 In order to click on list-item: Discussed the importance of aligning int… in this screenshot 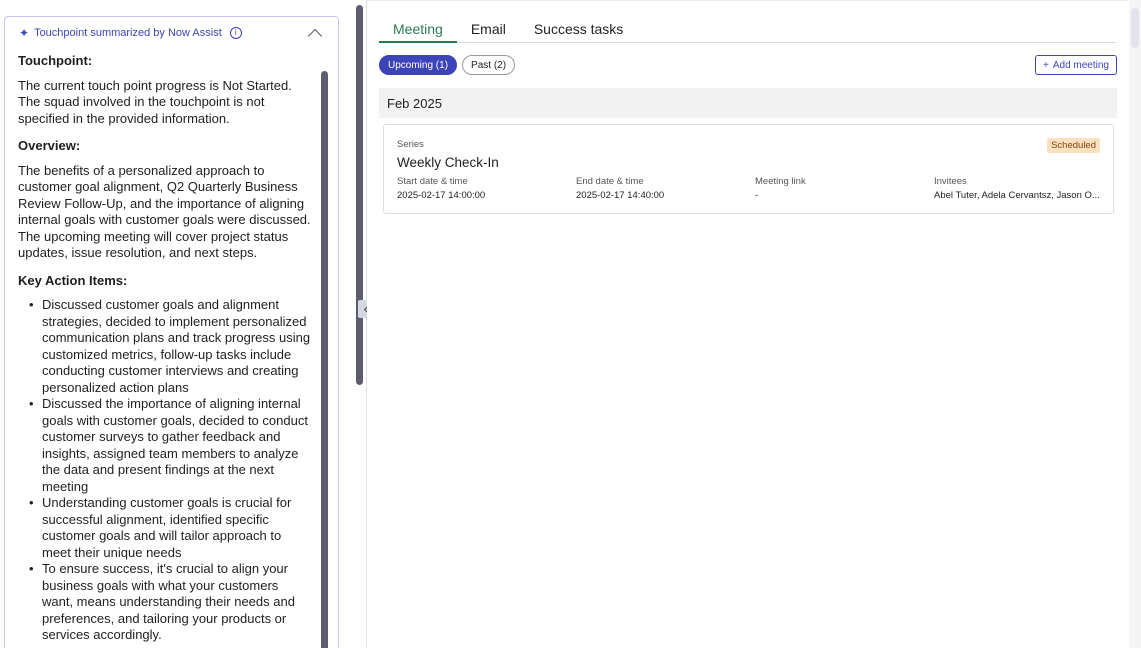, I will do `click(170, 445)`.